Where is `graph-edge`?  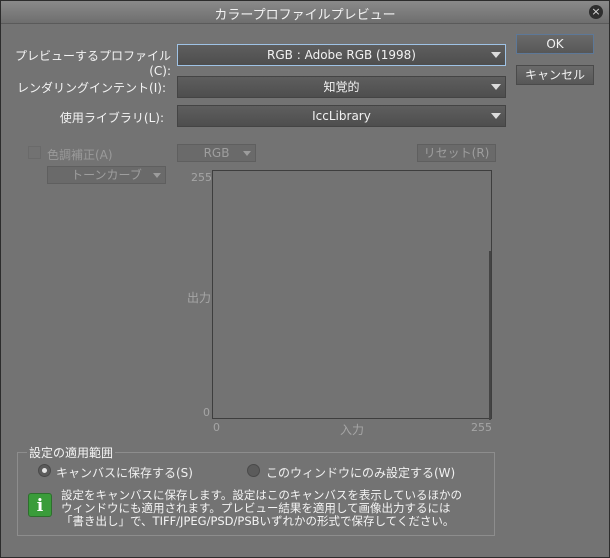 graph-edge is located at coordinates (490, 335).